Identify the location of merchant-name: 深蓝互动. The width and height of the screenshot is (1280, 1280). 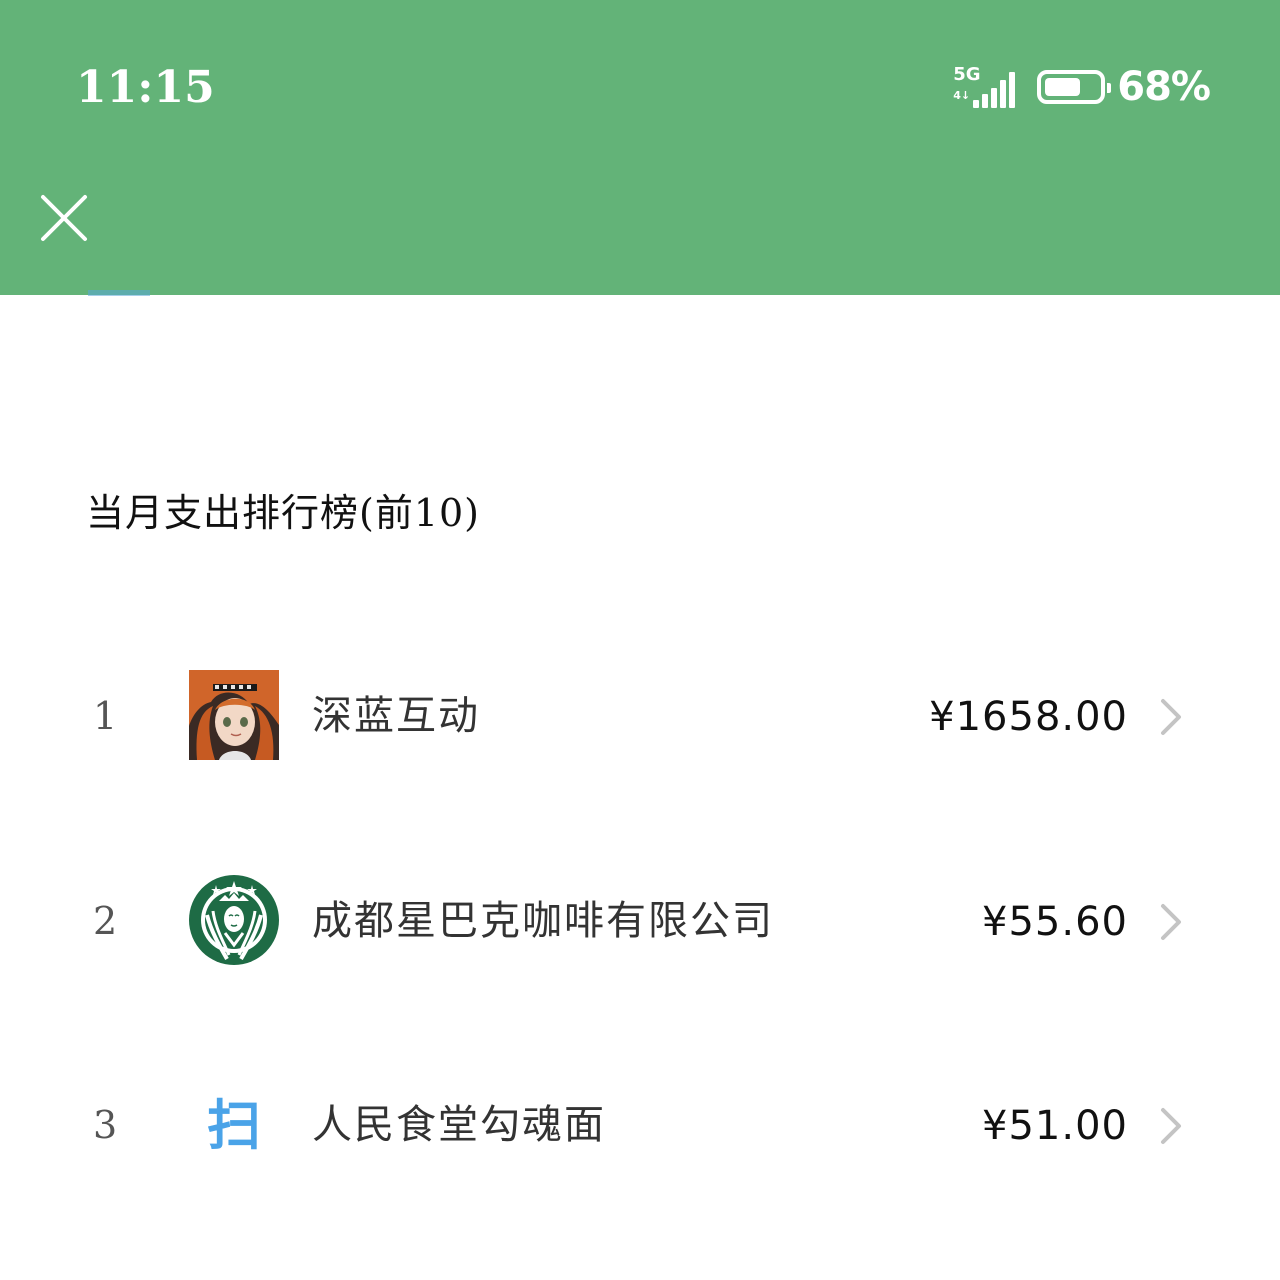
(396, 716).